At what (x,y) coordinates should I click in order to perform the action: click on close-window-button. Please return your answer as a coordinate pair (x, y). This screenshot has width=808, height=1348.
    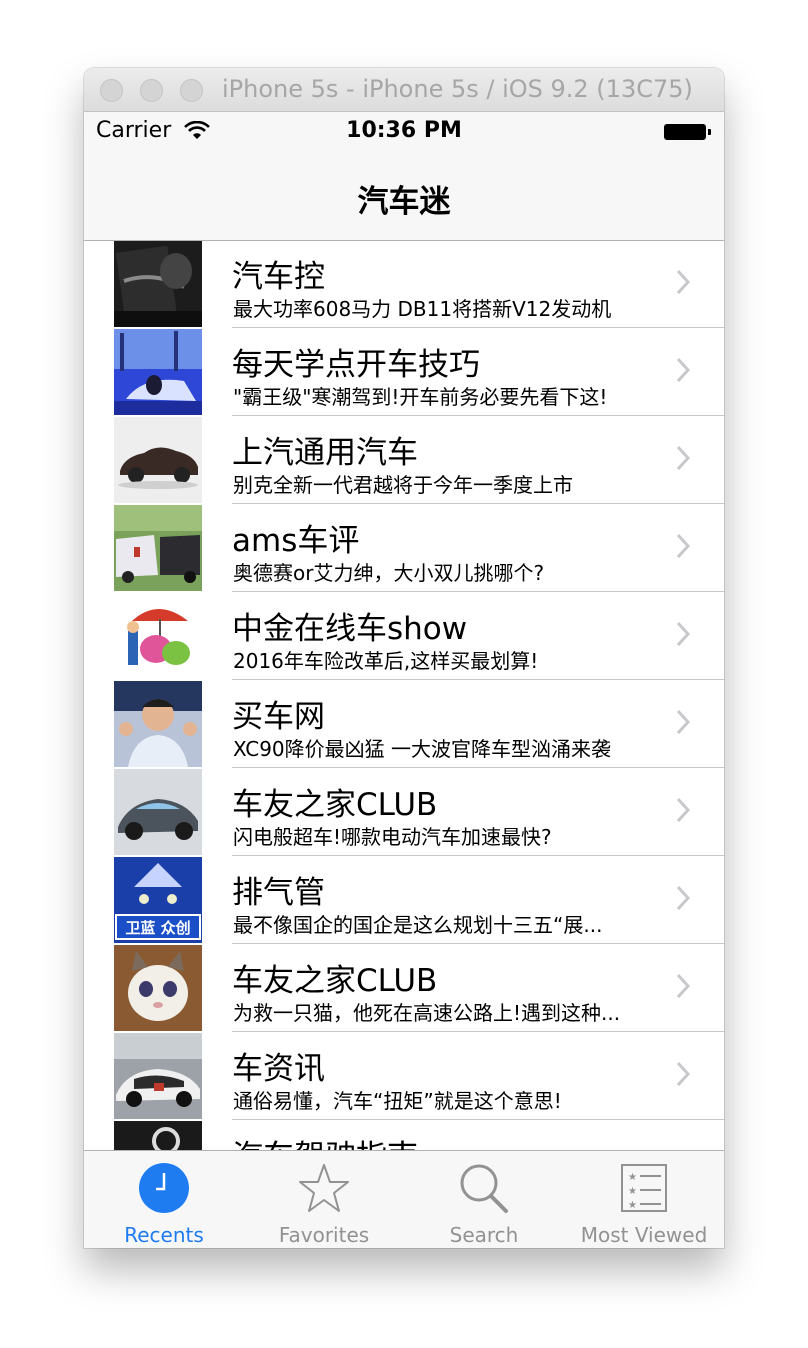
    Looking at the image, I should click on (111, 90).